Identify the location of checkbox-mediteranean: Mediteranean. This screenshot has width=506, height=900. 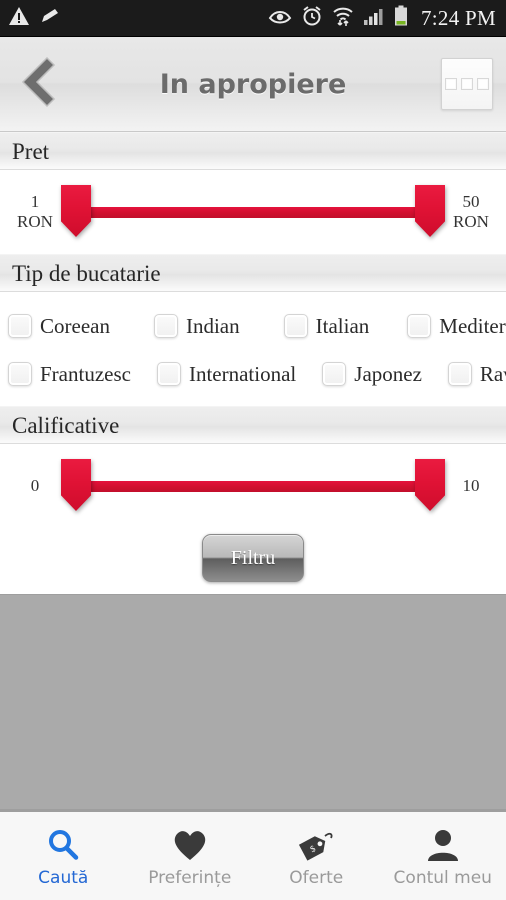
(456, 326).